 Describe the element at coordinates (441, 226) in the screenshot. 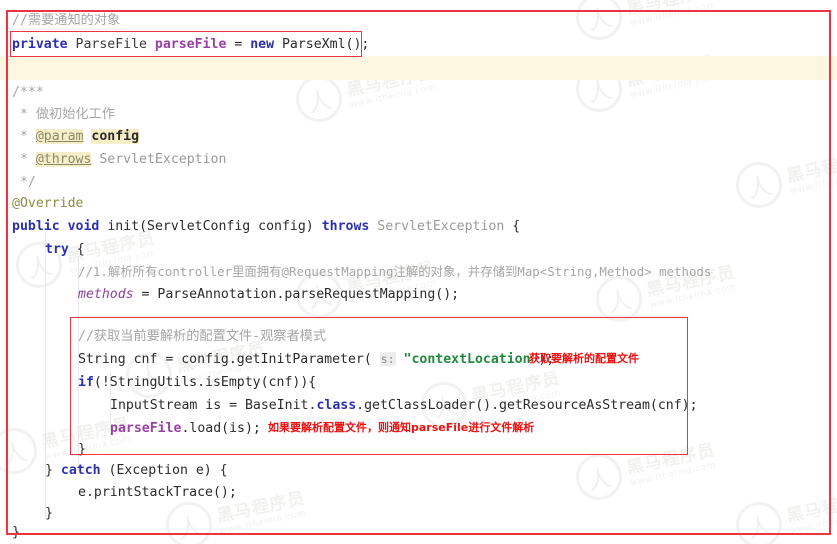

I see `exception-servletexception: ServletException` at that location.